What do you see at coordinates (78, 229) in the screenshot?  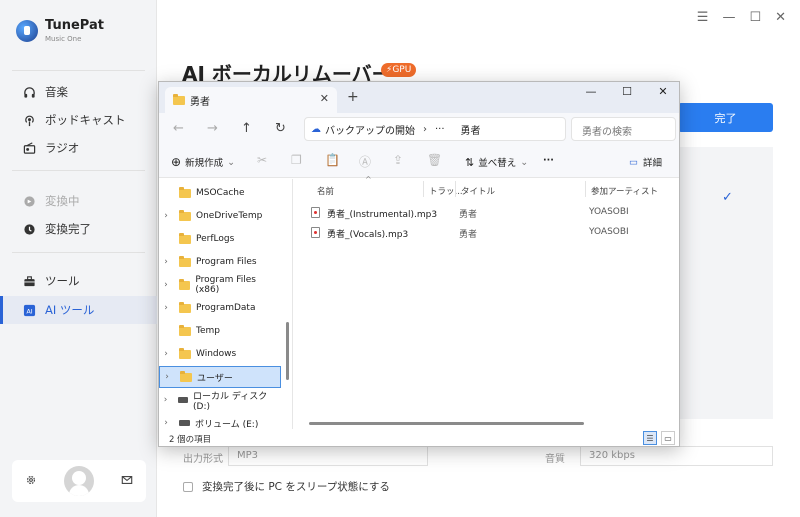 I see `sidebar-item-converted: 変換完了` at bounding box center [78, 229].